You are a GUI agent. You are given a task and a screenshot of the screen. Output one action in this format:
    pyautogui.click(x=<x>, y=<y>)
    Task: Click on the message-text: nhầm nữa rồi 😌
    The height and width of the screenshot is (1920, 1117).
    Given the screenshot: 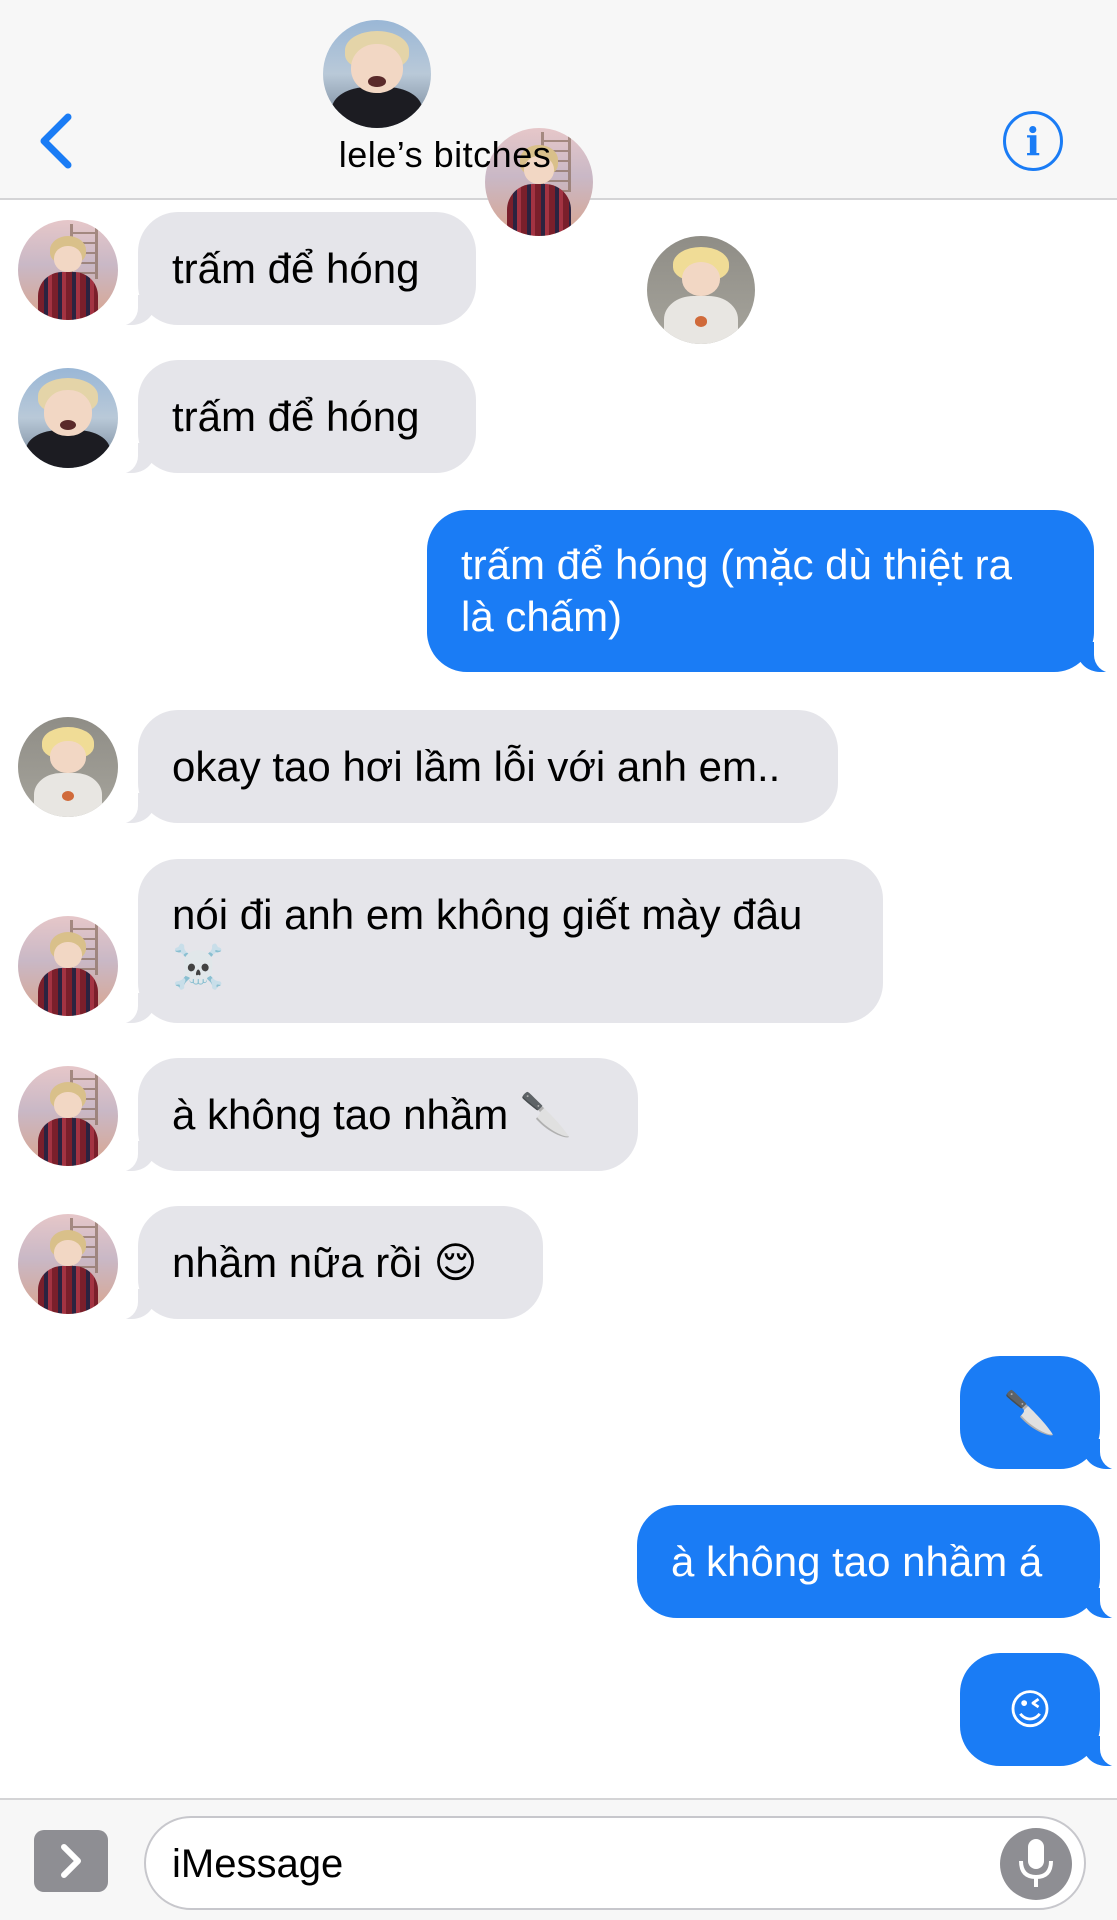 What is the action you would take?
    pyautogui.click(x=325, y=1262)
    